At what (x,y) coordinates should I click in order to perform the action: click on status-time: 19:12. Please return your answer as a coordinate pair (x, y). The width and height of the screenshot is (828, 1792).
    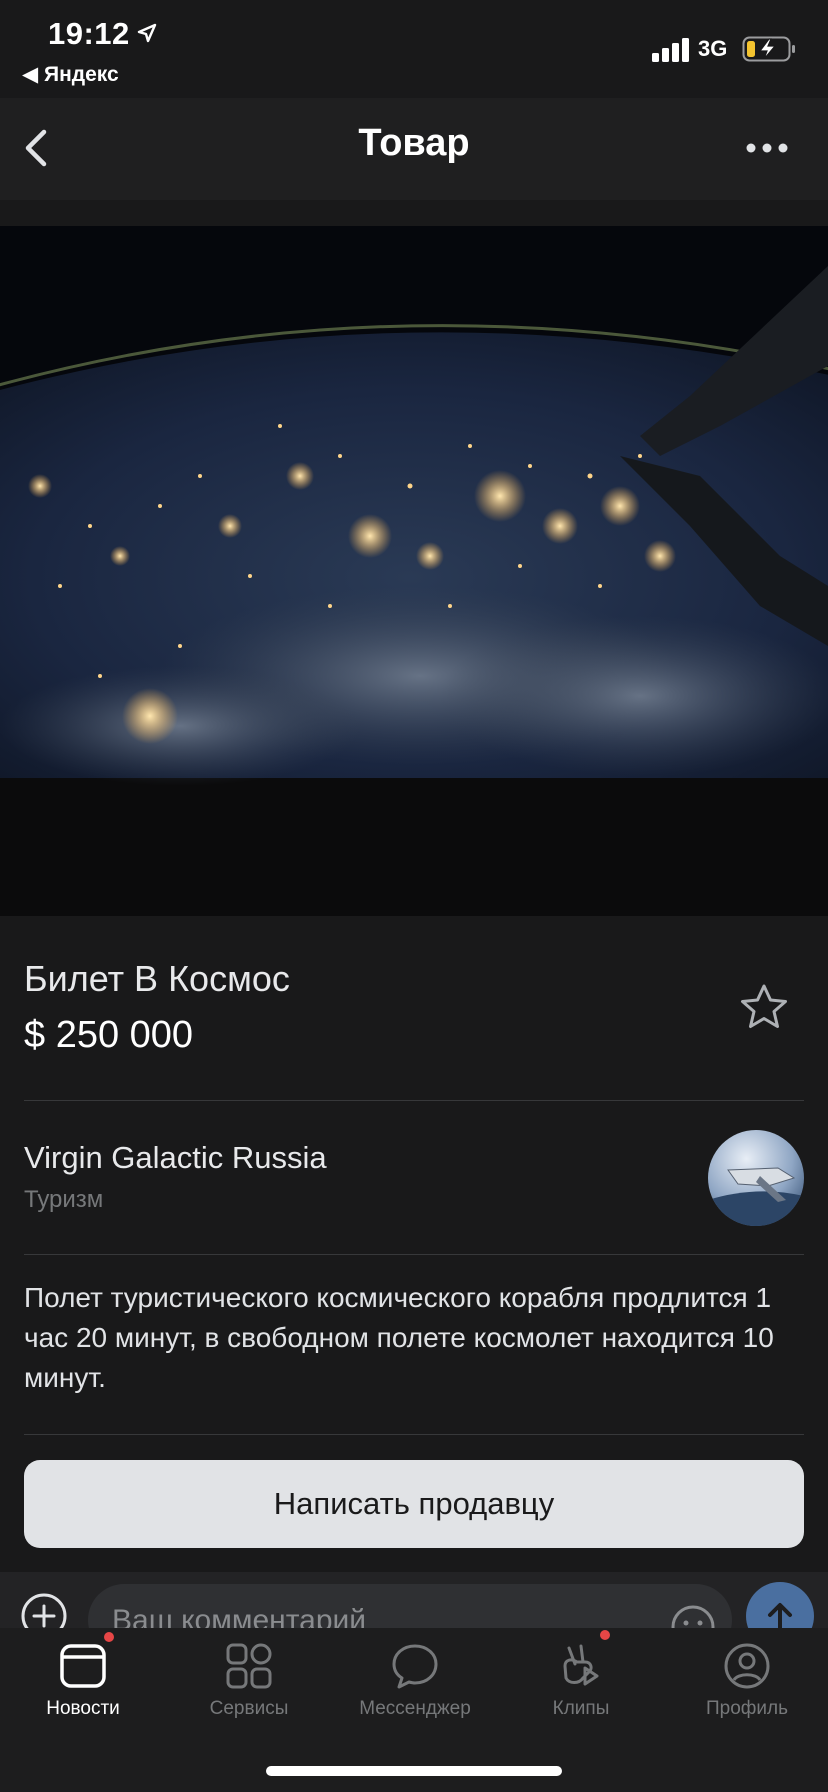
    Looking at the image, I should click on (89, 33).